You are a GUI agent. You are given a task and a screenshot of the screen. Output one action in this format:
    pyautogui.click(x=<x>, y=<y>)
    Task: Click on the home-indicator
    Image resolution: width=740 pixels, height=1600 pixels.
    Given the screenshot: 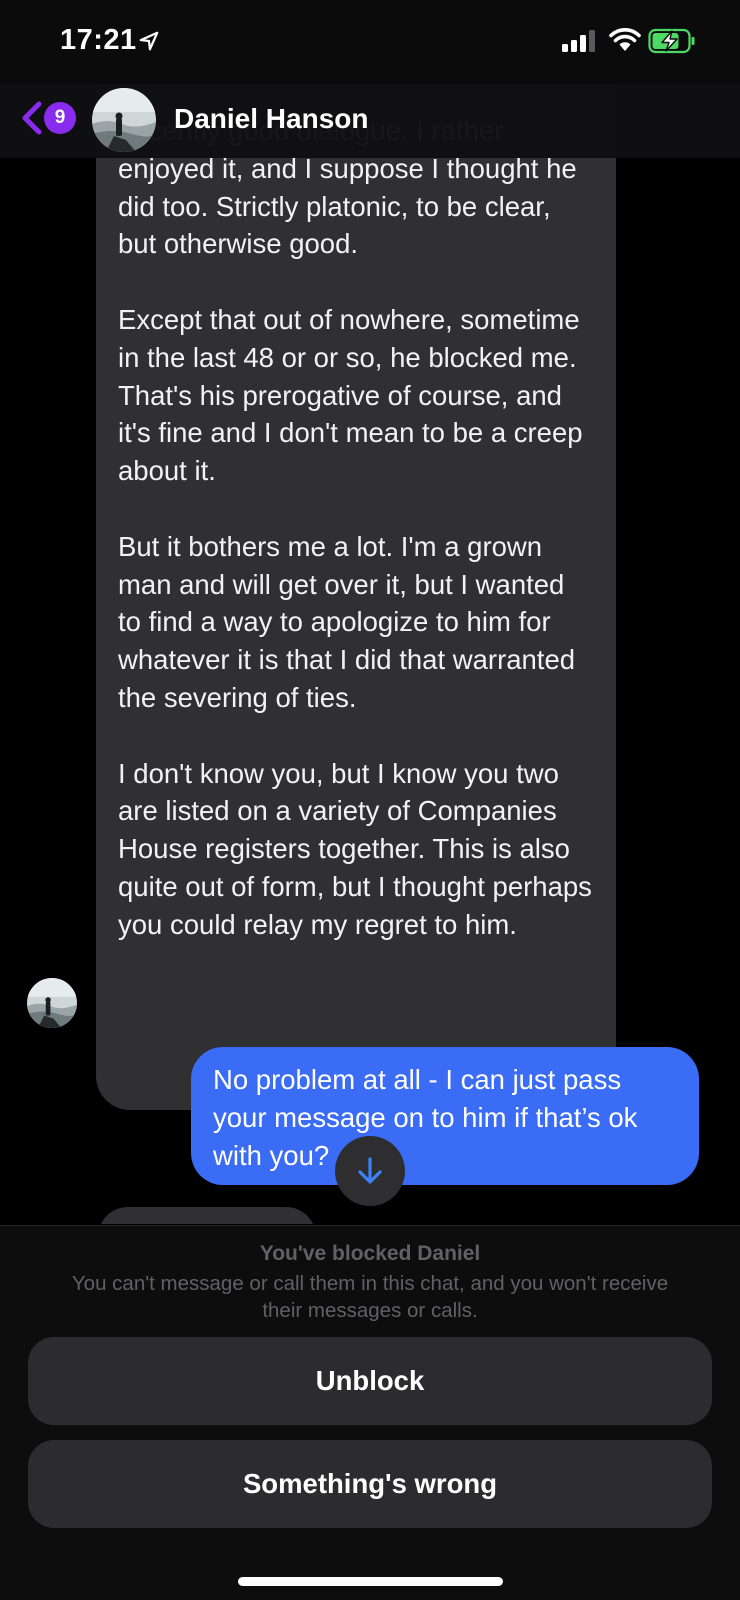 What is the action you would take?
    pyautogui.click(x=370, y=1581)
    